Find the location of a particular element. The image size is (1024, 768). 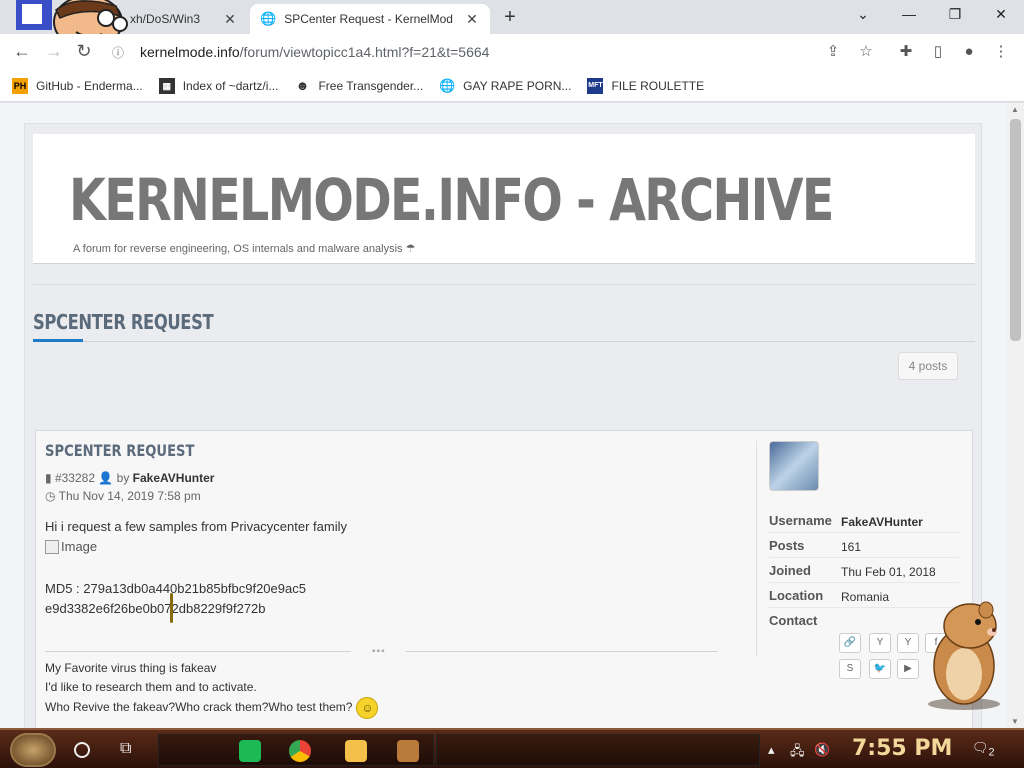

extensions-puzzle-icon: ✚ is located at coordinates (906, 52).